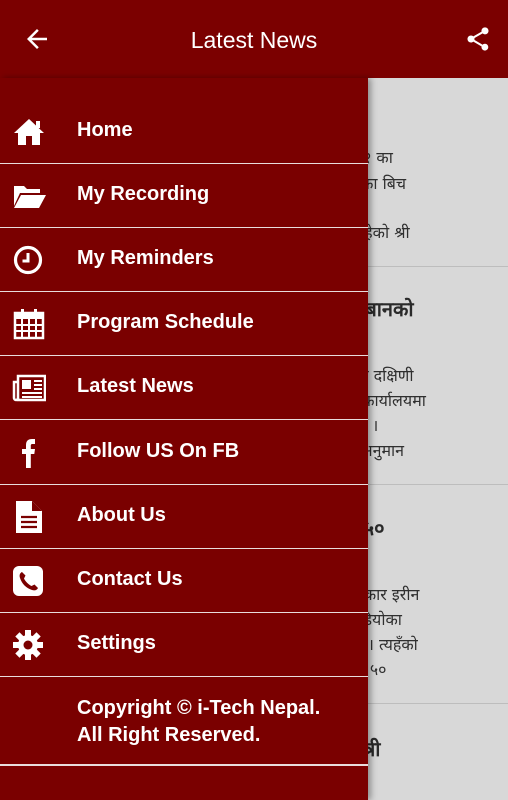 This screenshot has height=800, width=508. I want to click on gear-icon, so click(28, 645).